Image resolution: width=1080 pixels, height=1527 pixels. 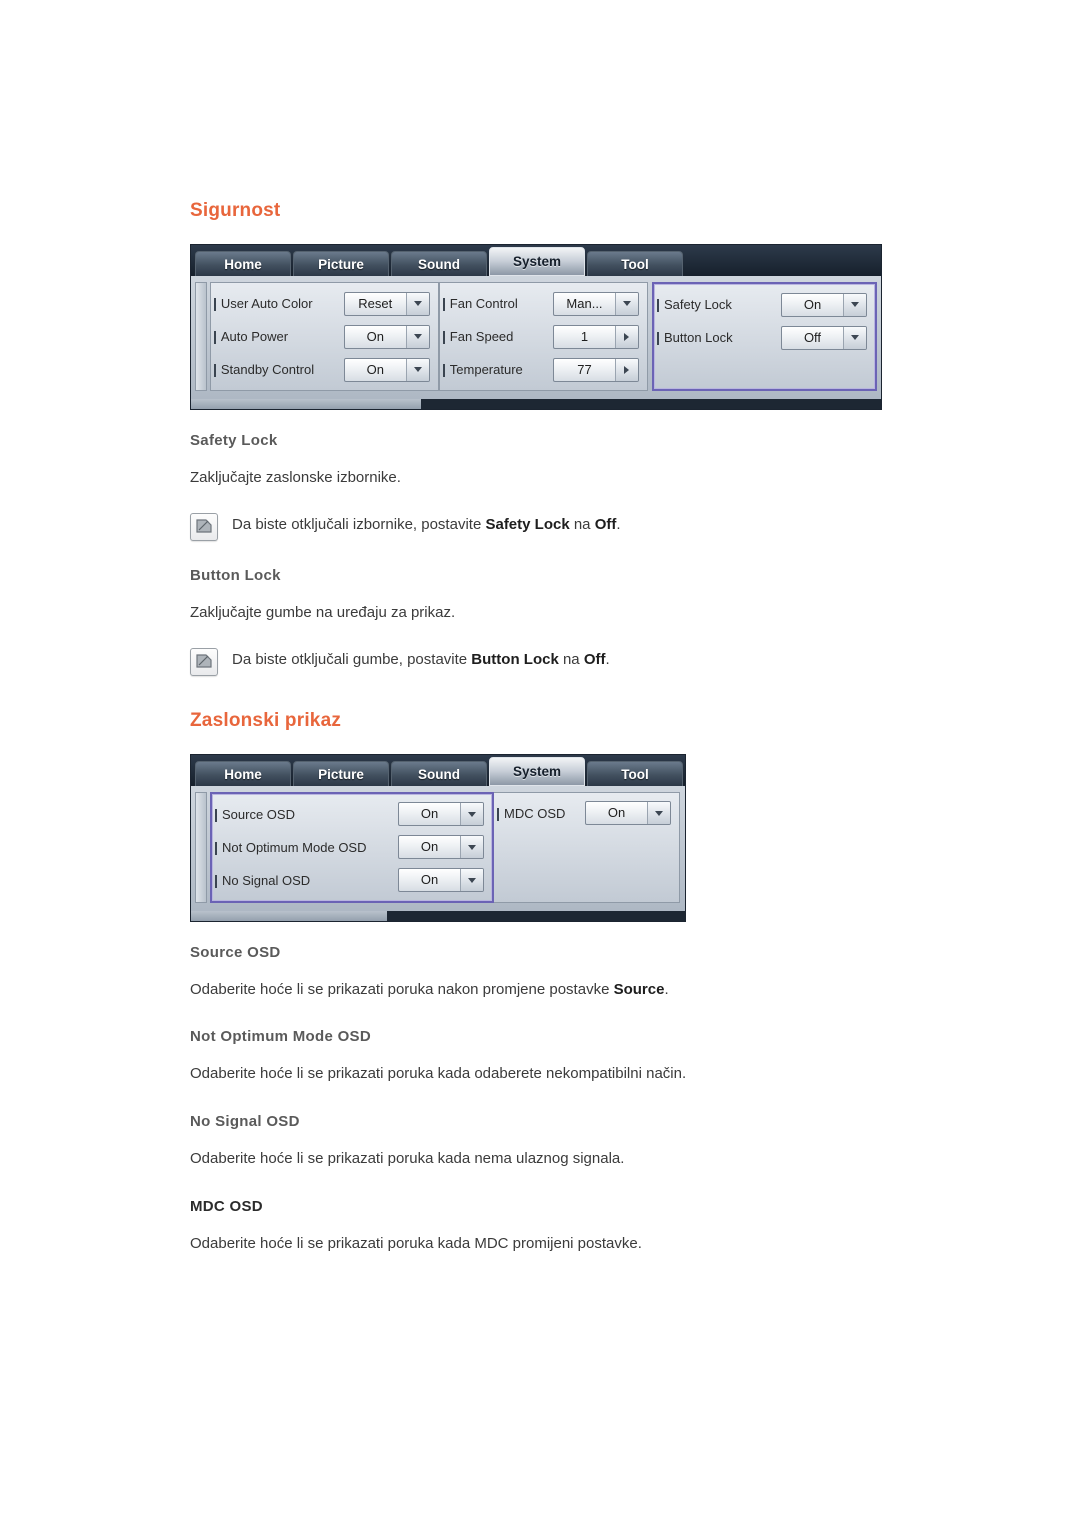 What do you see at coordinates (349, 880) in the screenshot?
I see `osd-row-no-signal-osd: No Signal OSD On` at bounding box center [349, 880].